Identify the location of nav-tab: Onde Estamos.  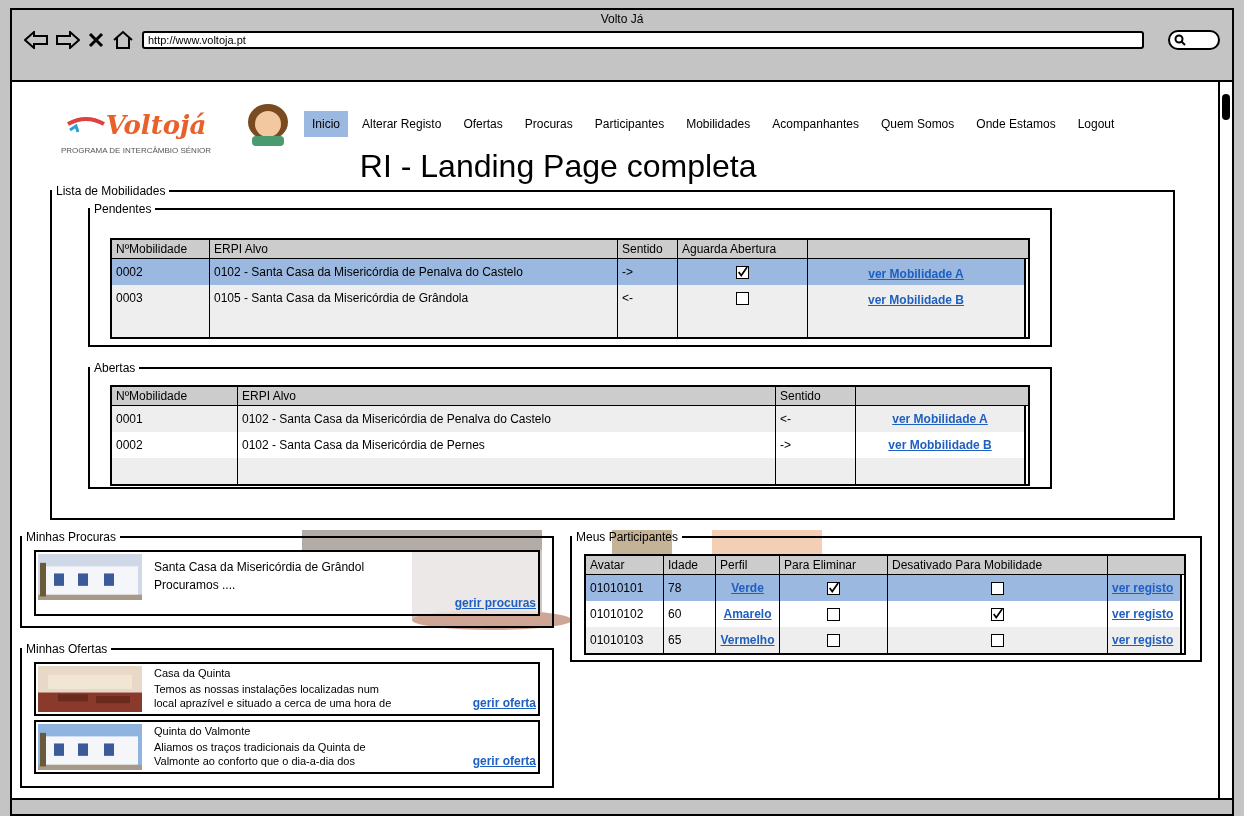
(1016, 124).